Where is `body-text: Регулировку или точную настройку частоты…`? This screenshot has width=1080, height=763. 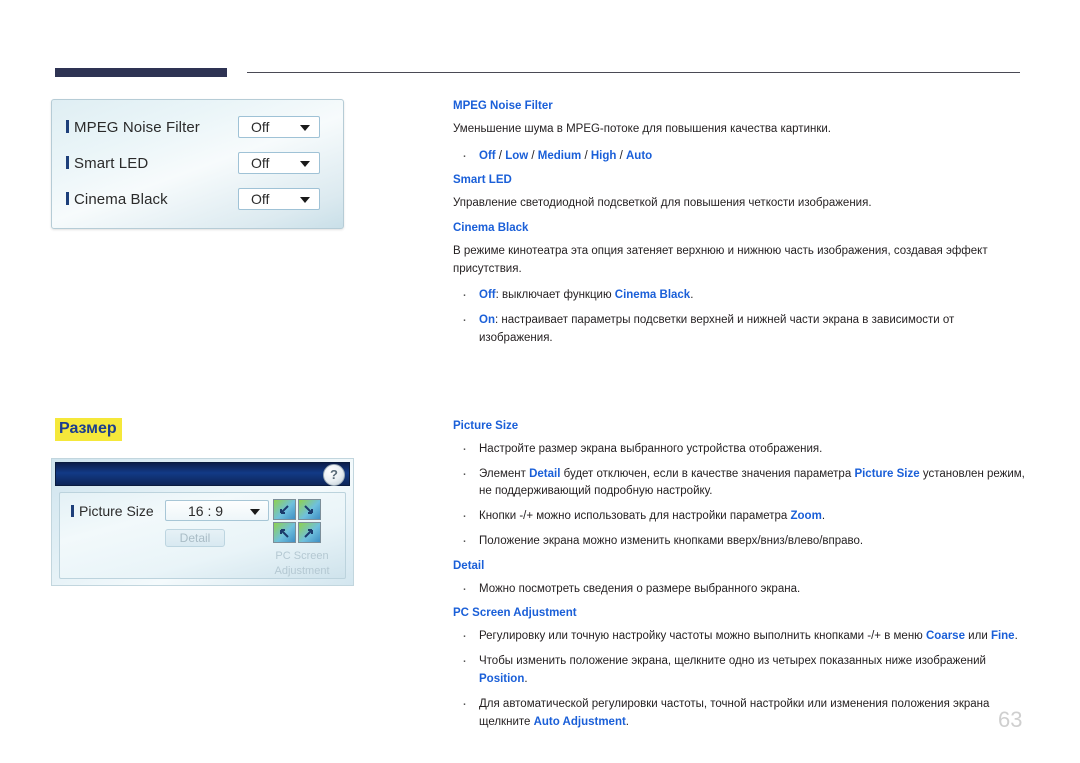 body-text: Регулировку или точную настройку частоты… is located at coordinates (702, 636).